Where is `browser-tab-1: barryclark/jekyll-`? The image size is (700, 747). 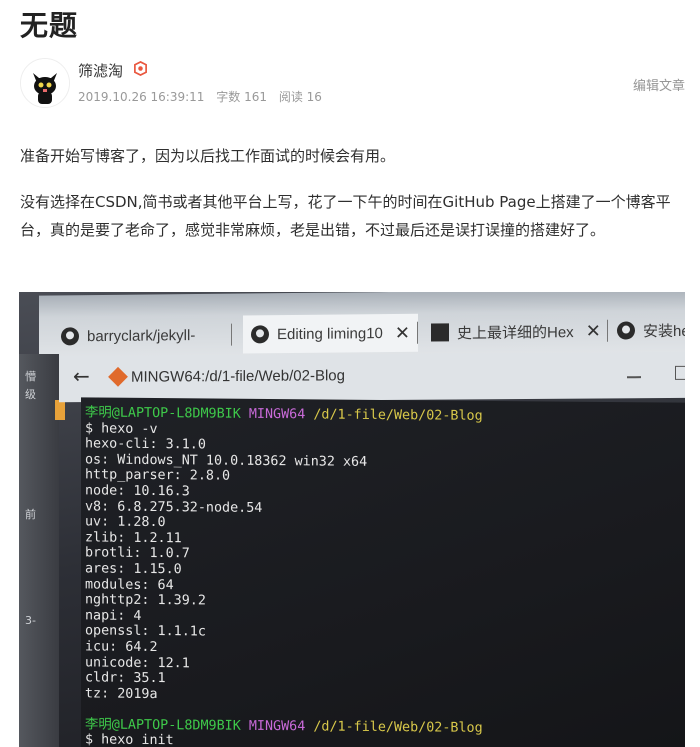 browser-tab-1: barryclark/jekyll- is located at coordinates (128, 335).